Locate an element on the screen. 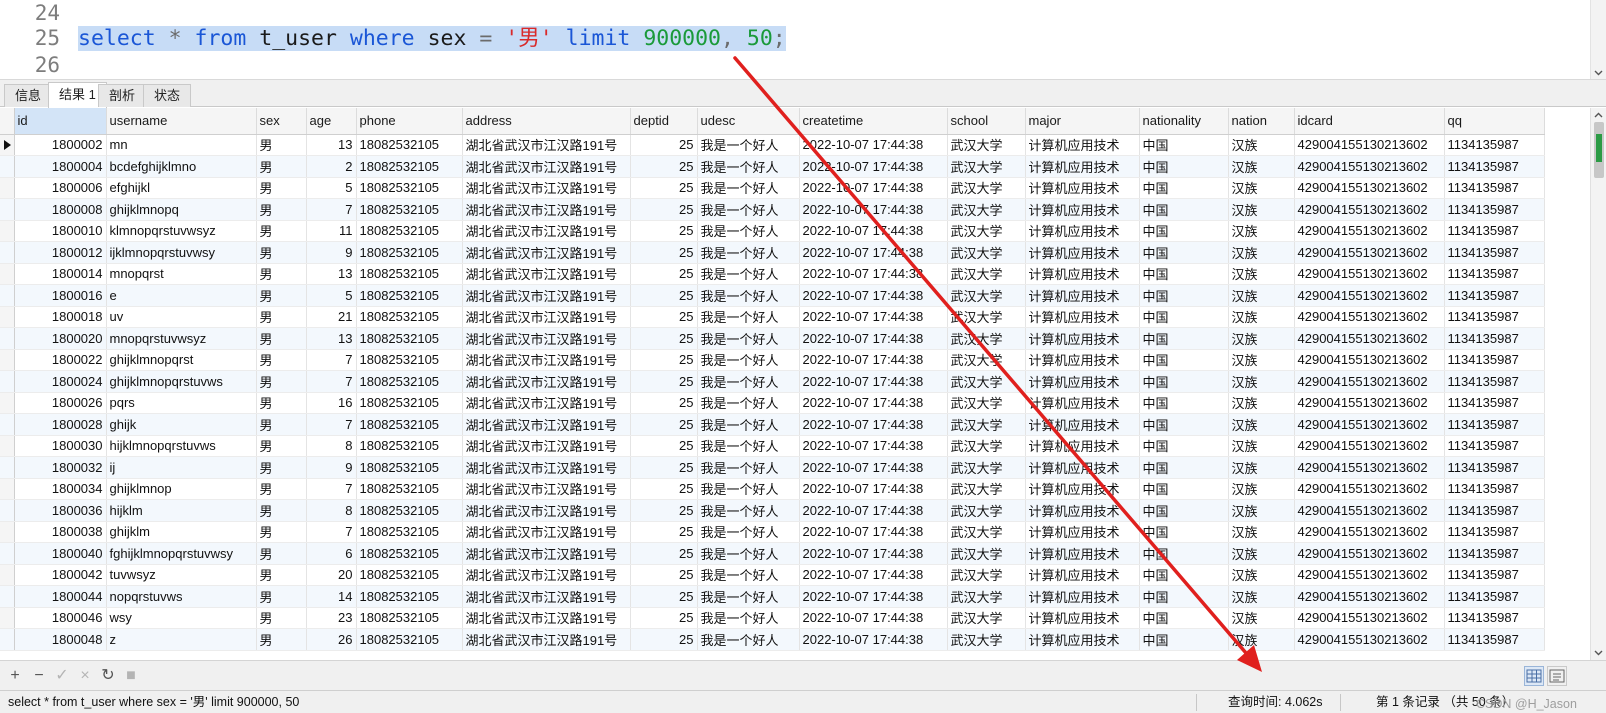  cell-id: 1800016 is located at coordinates (60, 295).